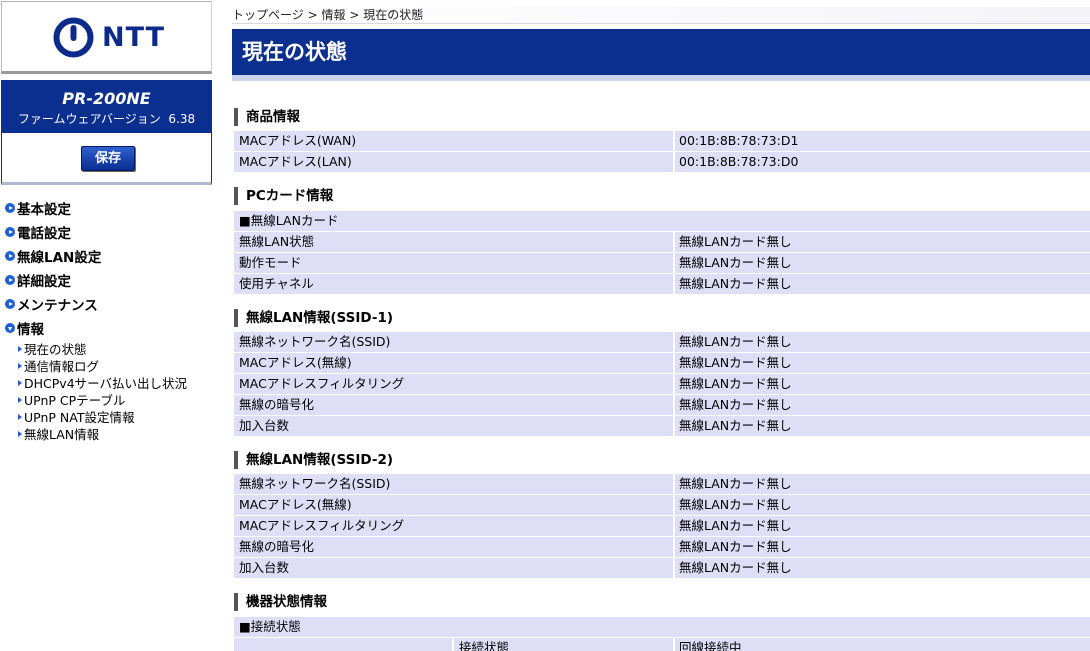 Image resolution: width=1090 pixels, height=651 pixels. What do you see at coordinates (662, 242) in the screenshot?
I see `table-row: 無線LAN状態 無線LANカード無し` at bounding box center [662, 242].